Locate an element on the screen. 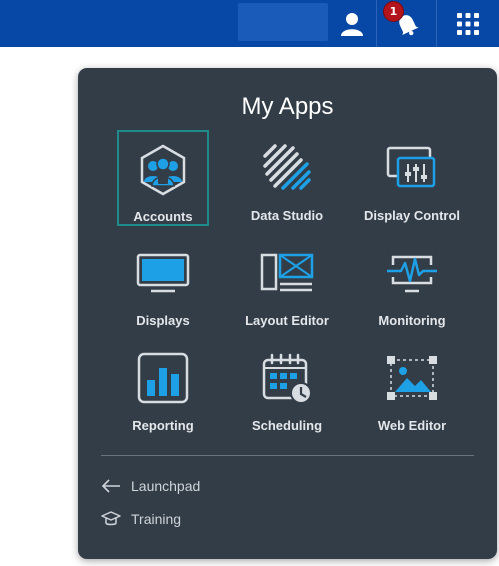 The image size is (499, 566). display-control-icon is located at coordinates (412, 168).